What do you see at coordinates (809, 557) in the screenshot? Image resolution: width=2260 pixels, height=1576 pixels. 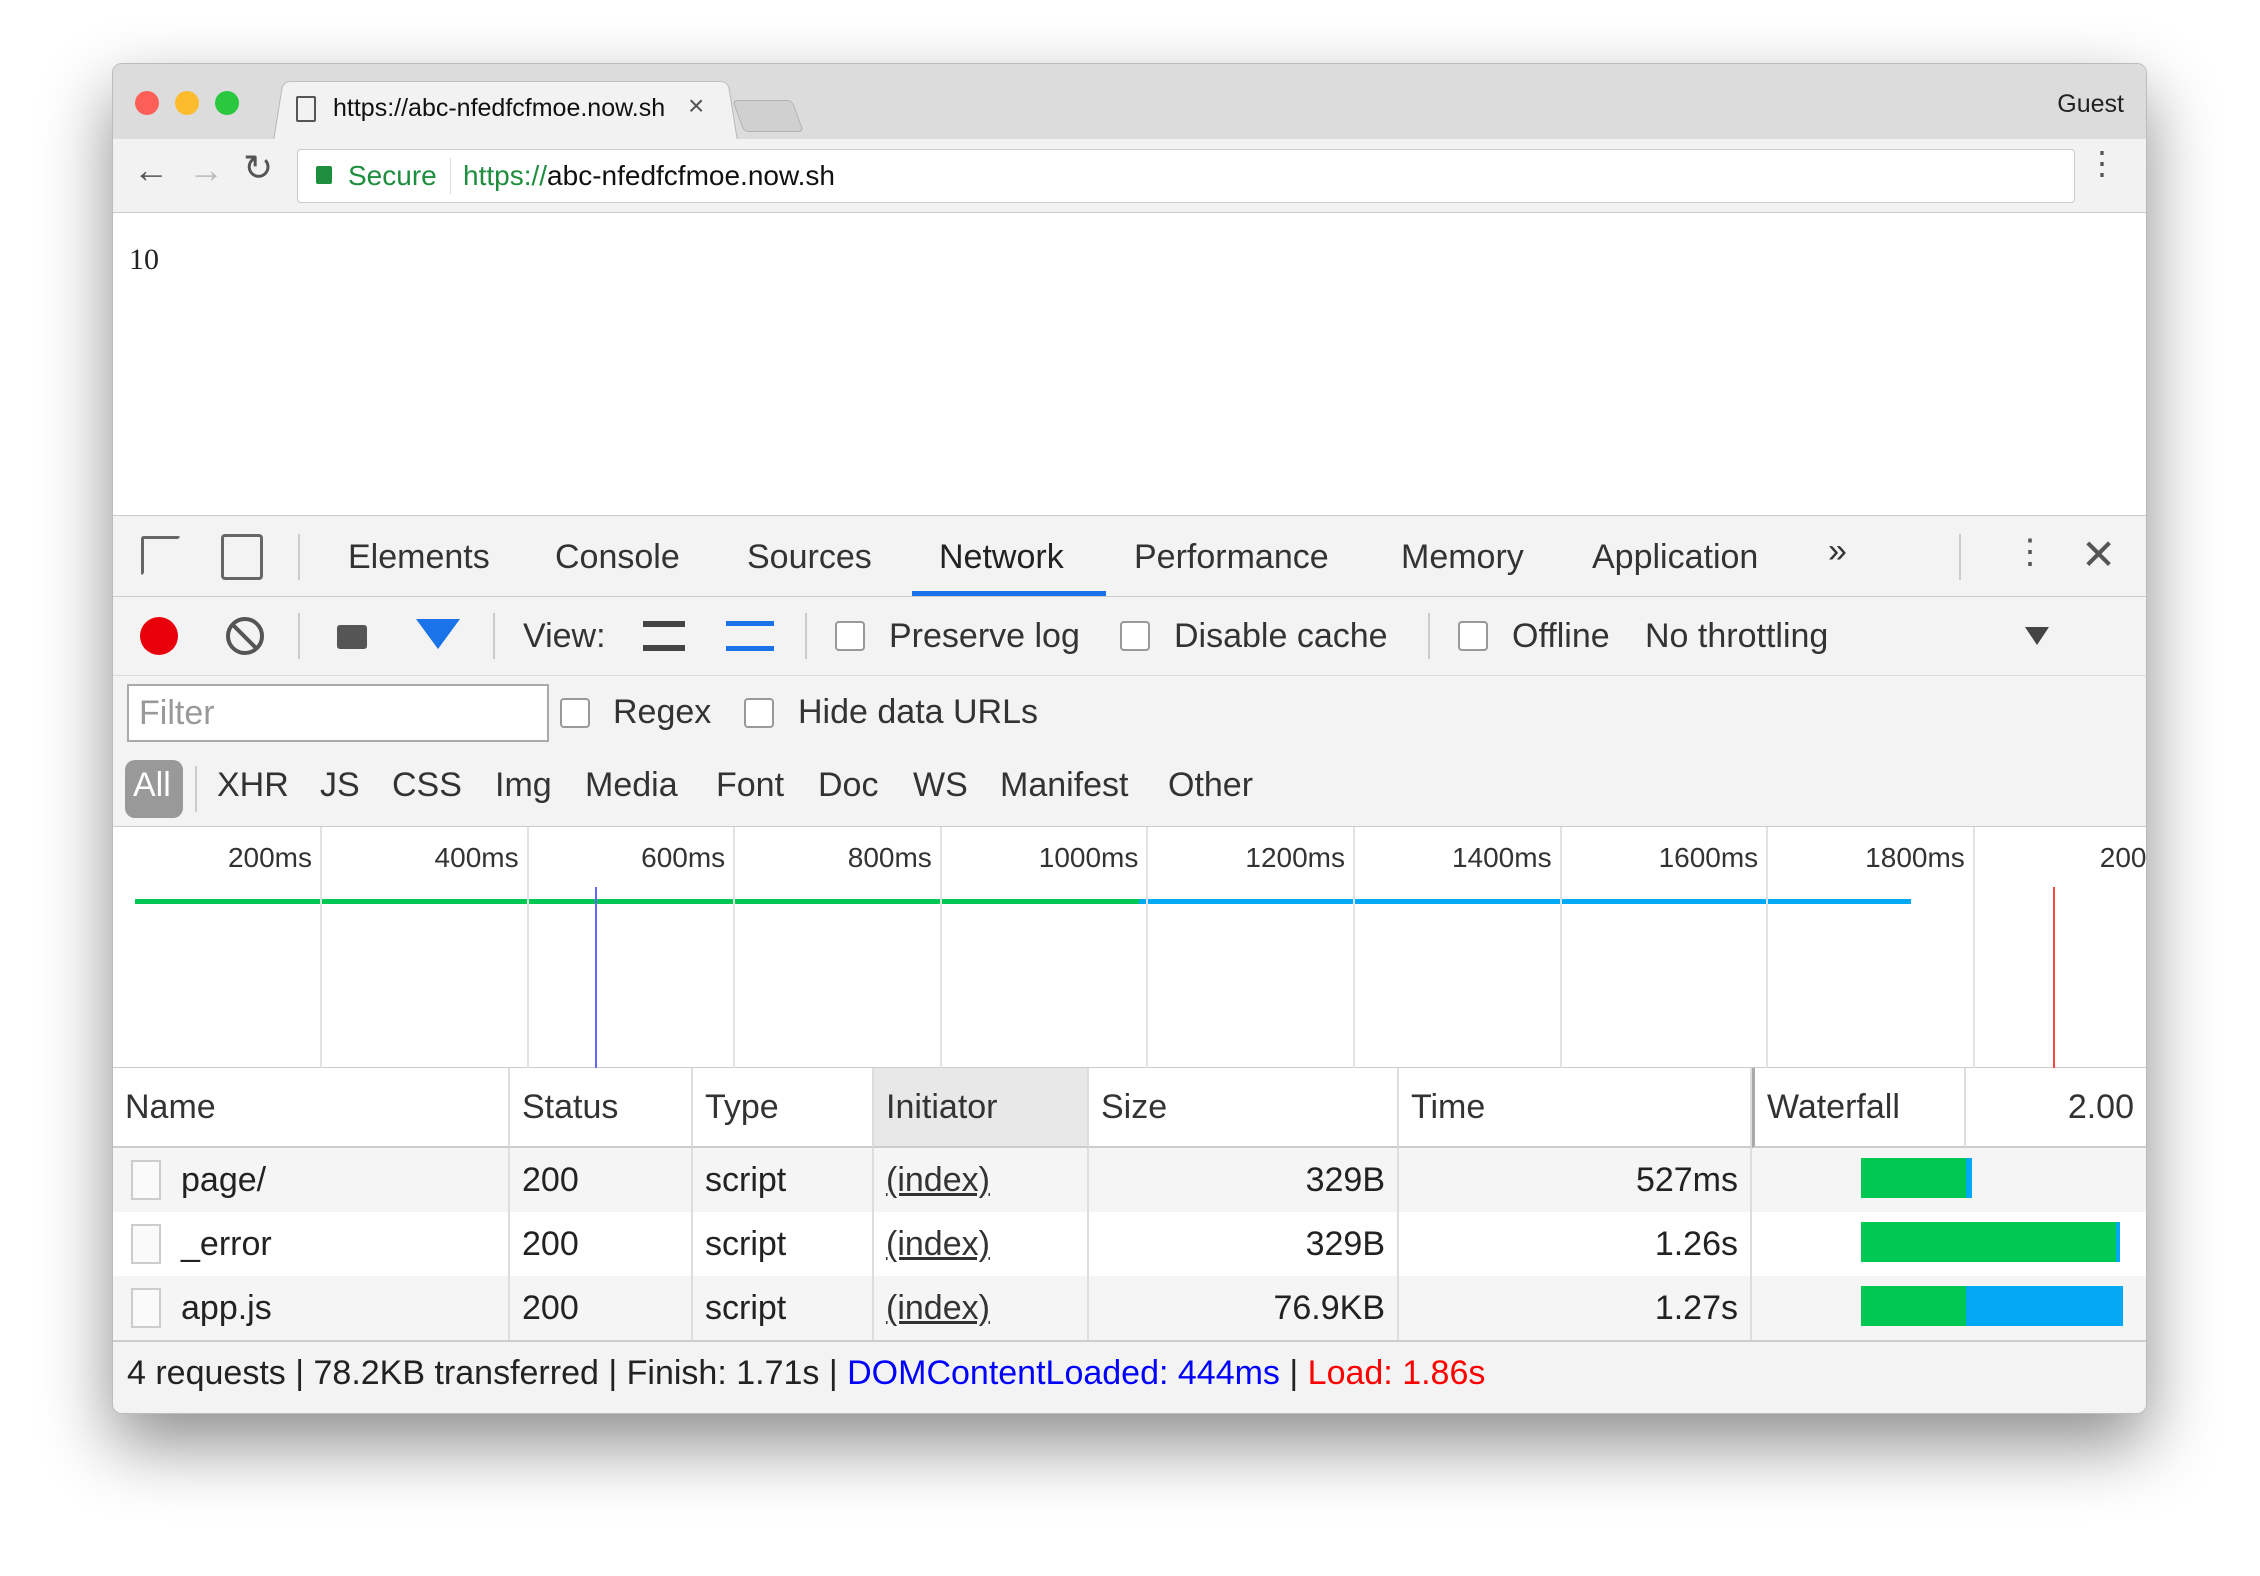 I see `tab-sources: Sources` at bounding box center [809, 557].